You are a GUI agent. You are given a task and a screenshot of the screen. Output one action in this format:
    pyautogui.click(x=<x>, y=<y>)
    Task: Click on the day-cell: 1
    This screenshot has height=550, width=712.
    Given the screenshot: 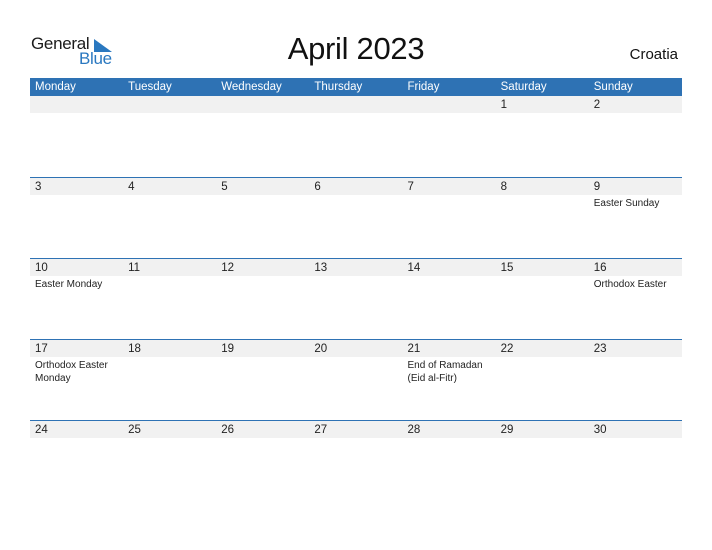 What is the action you would take?
    pyautogui.click(x=542, y=136)
    